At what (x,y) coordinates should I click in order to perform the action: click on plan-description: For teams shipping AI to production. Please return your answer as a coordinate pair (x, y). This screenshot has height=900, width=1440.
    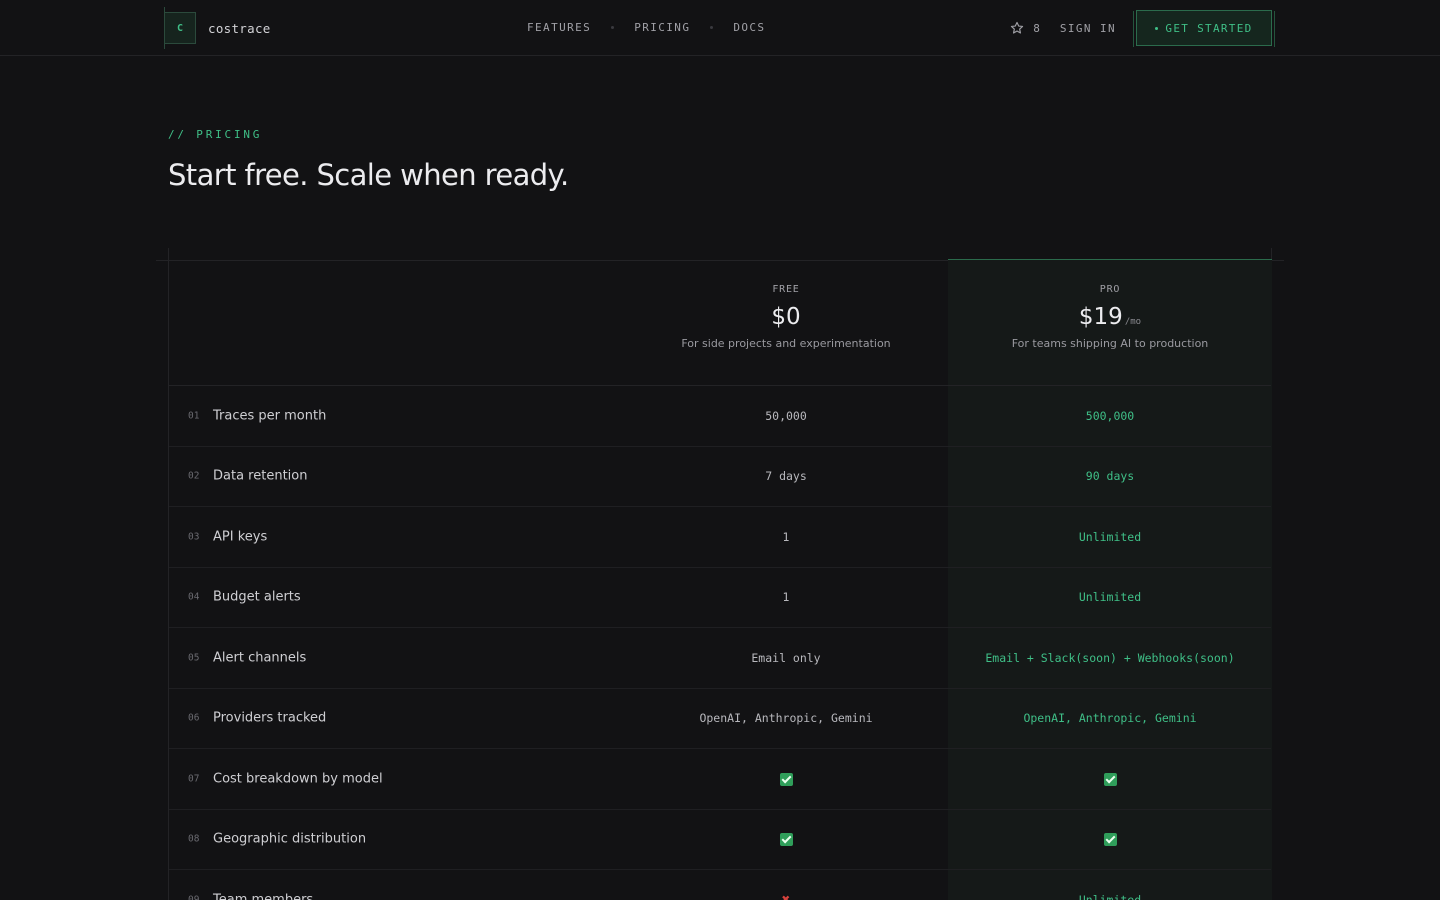
    Looking at the image, I should click on (1110, 343).